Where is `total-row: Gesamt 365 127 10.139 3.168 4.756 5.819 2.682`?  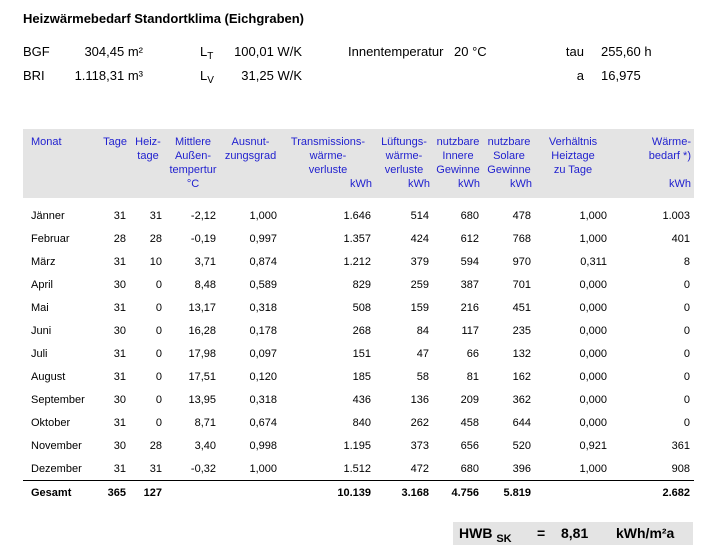
total-row: Gesamt 365 127 10.139 3.168 4.756 5.819 2.682 is located at coordinates (358, 492).